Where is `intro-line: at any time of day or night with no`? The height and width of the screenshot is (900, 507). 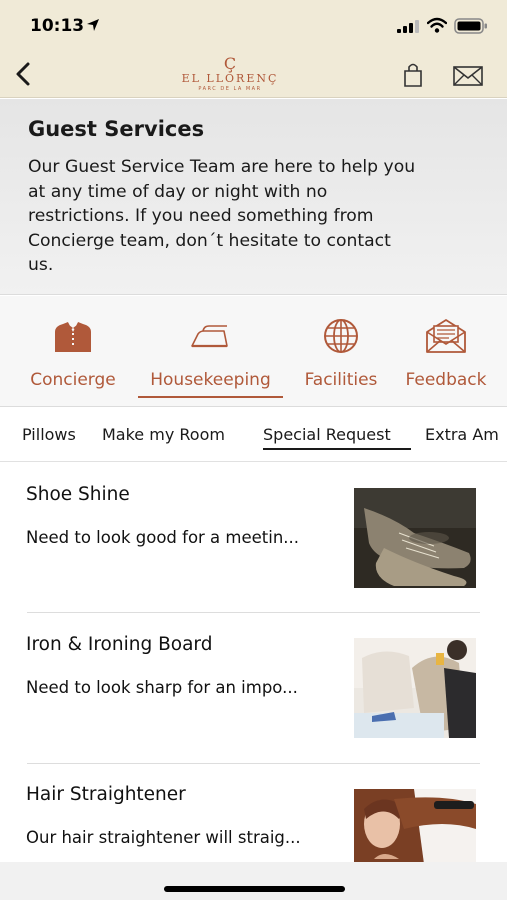 intro-line: at any time of day or night with no is located at coordinates (178, 191).